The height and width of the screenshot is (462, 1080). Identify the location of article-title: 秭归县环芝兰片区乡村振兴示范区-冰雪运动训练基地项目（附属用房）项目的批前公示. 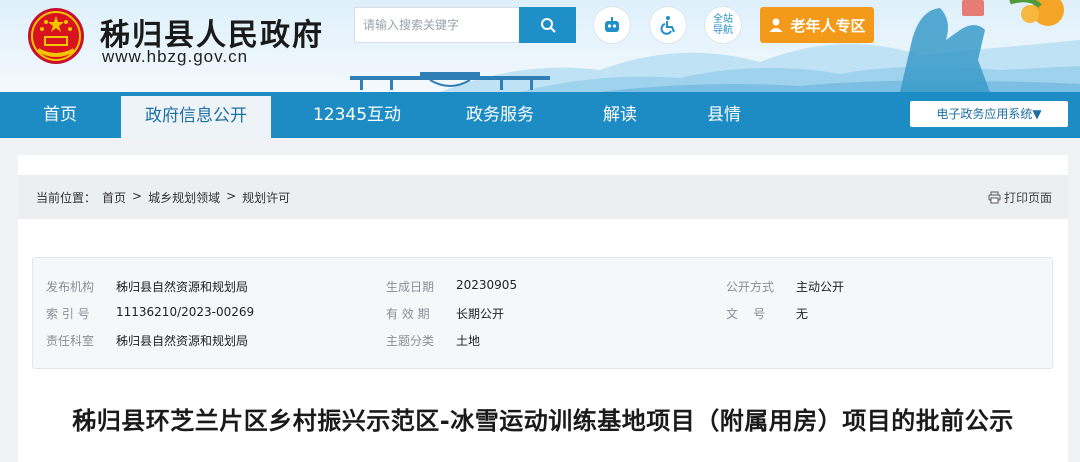
(543, 421).